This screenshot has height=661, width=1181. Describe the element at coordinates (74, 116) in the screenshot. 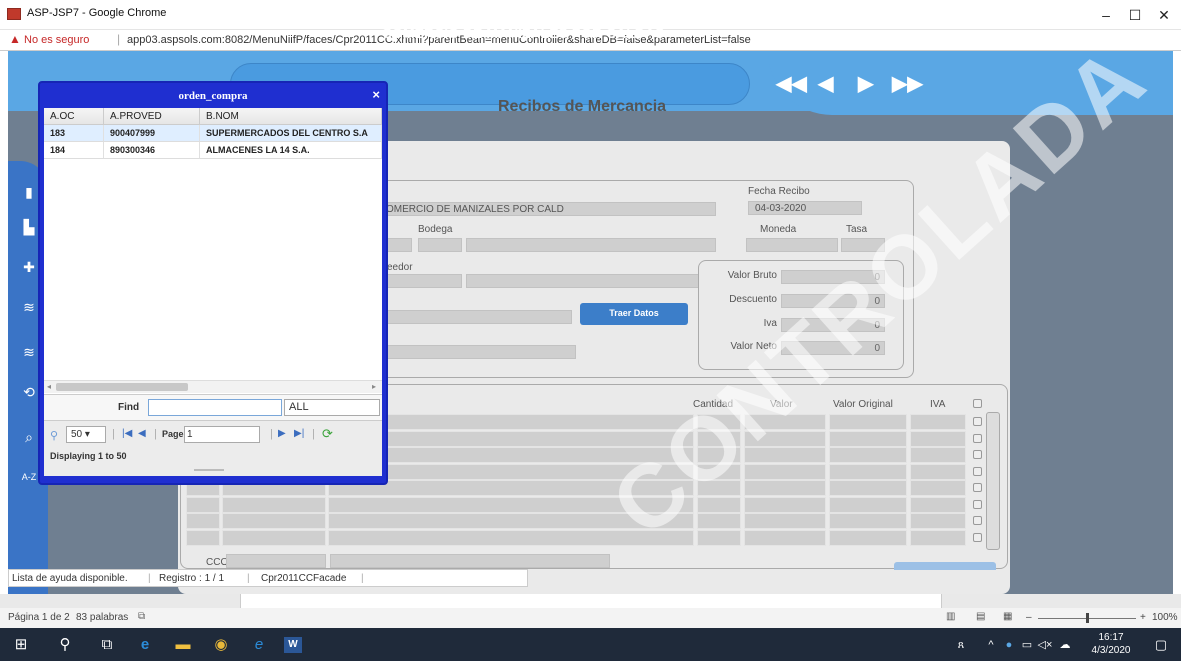

I see `col-header-aoc: A.OC` at that location.